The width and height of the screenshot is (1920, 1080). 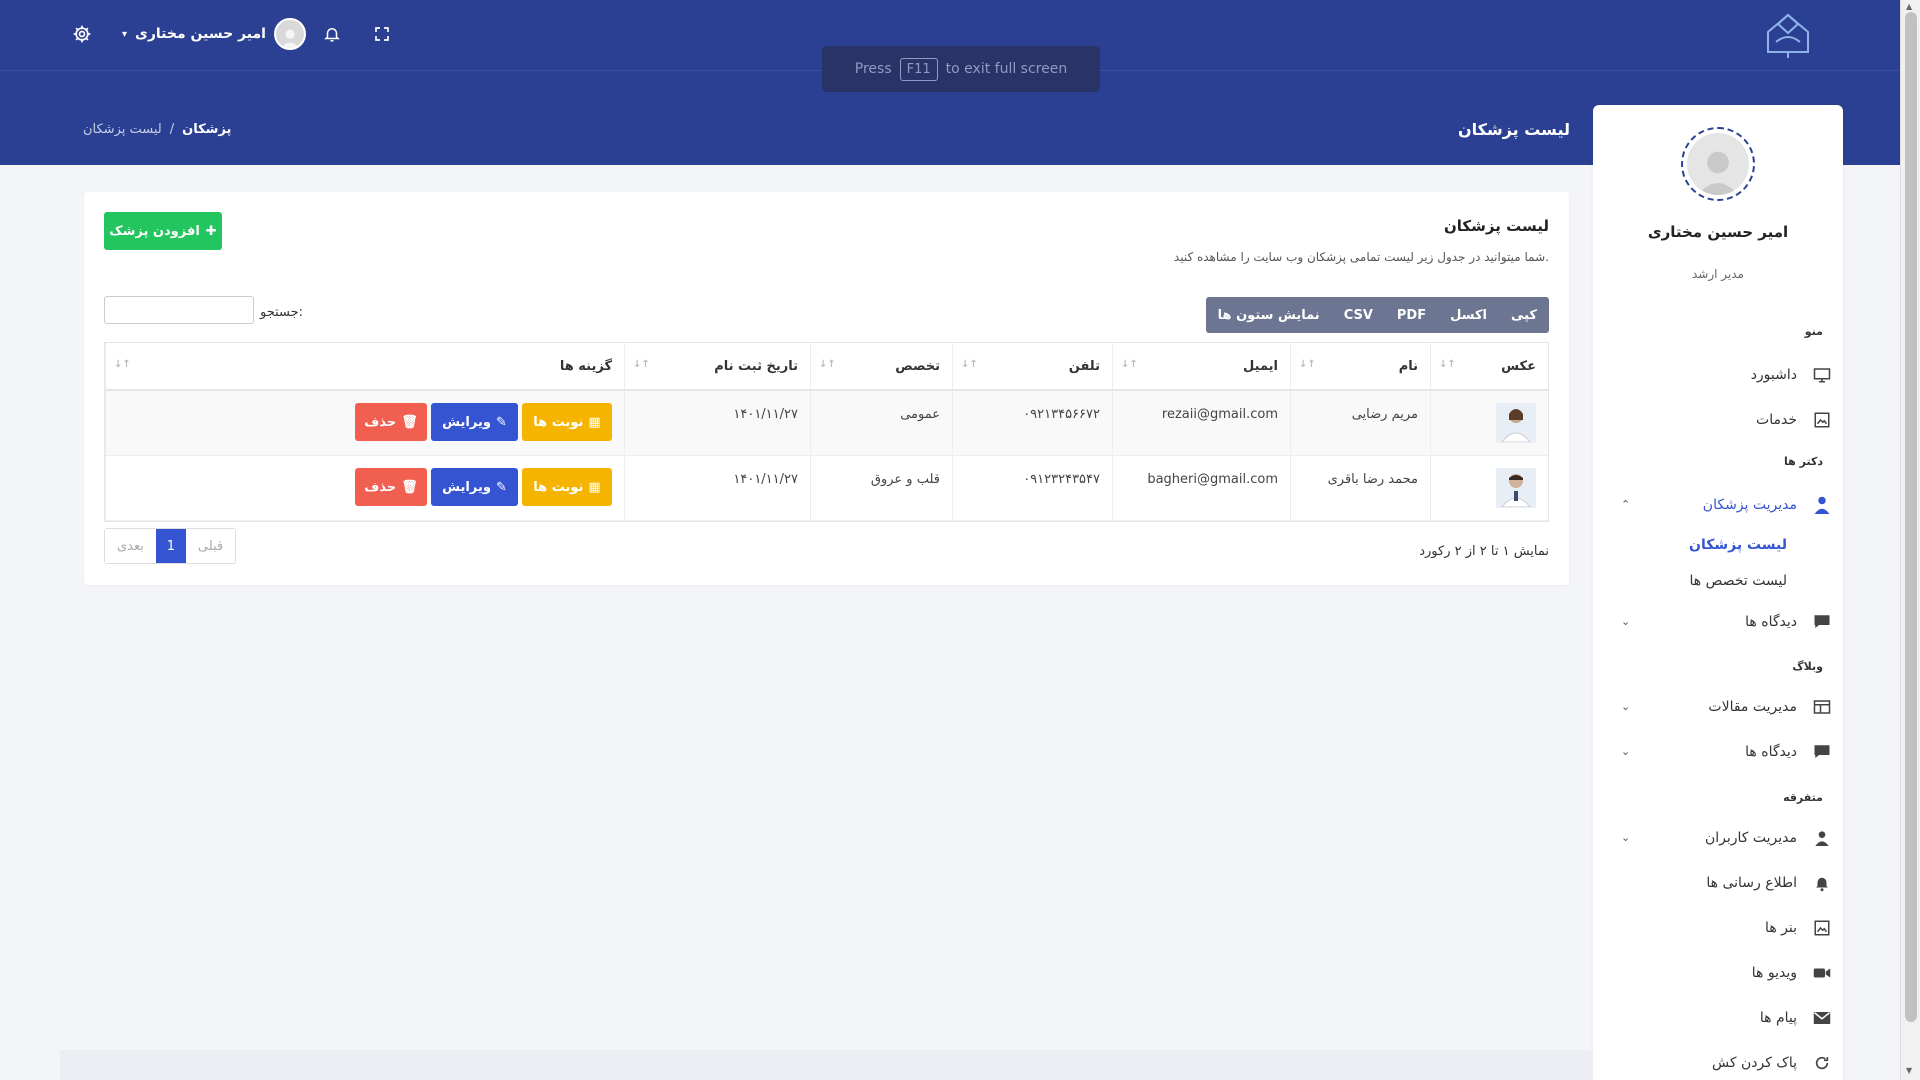 I want to click on scroll-up-arrow-icon: ▲, so click(x=1909, y=6).